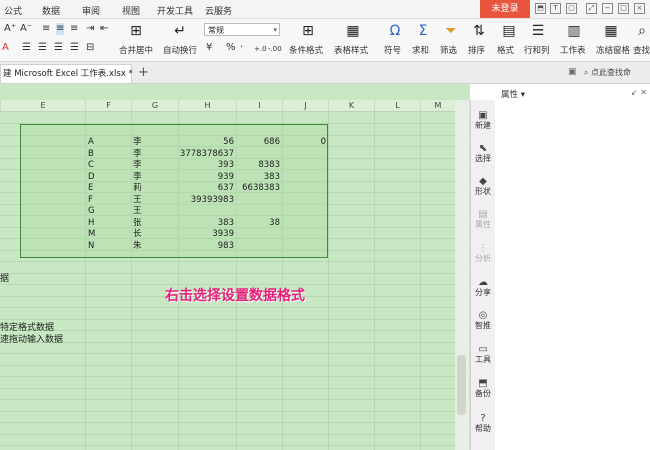  Describe the element at coordinates (91, 234) in the screenshot. I see `cell-f: M` at that location.